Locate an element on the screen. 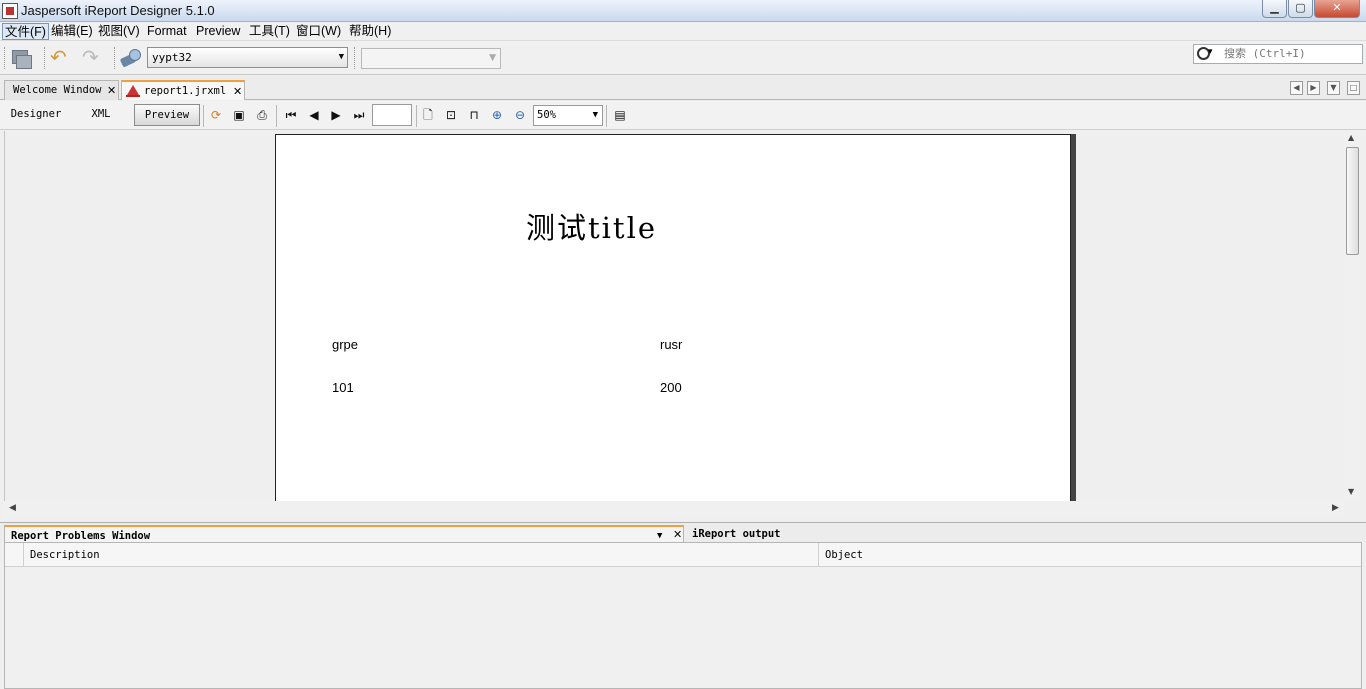 Image resolution: width=1366 pixels, height=689 pixels. reload-icon: ⟳ is located at coordinates (216, 115).